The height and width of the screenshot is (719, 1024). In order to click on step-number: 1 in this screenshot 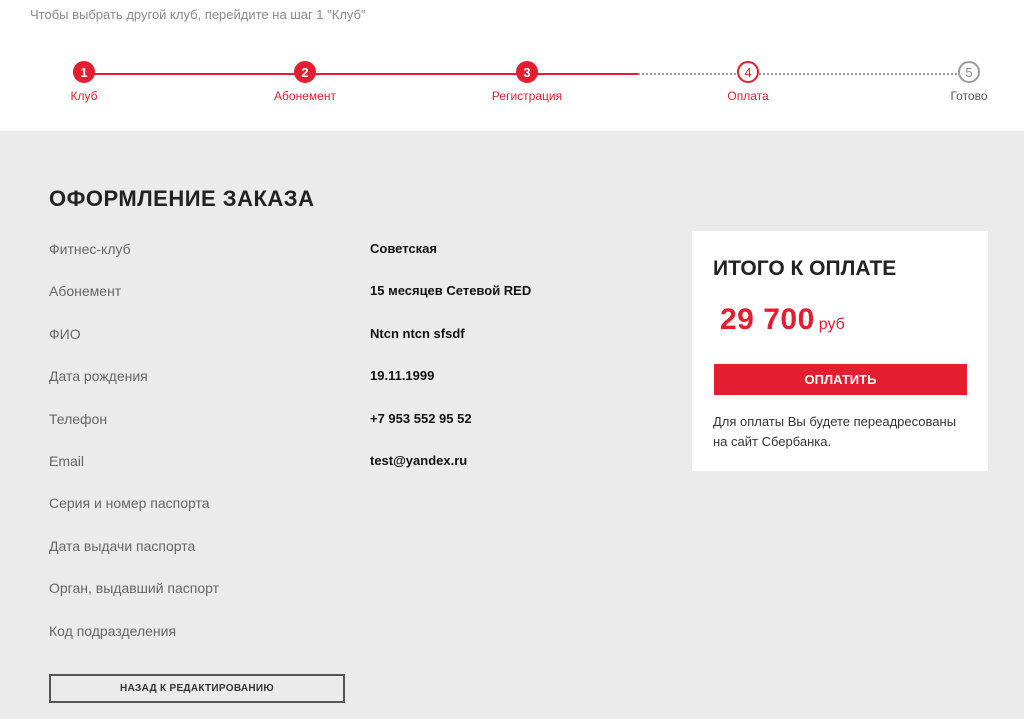, I will do `click(84, 72)`.